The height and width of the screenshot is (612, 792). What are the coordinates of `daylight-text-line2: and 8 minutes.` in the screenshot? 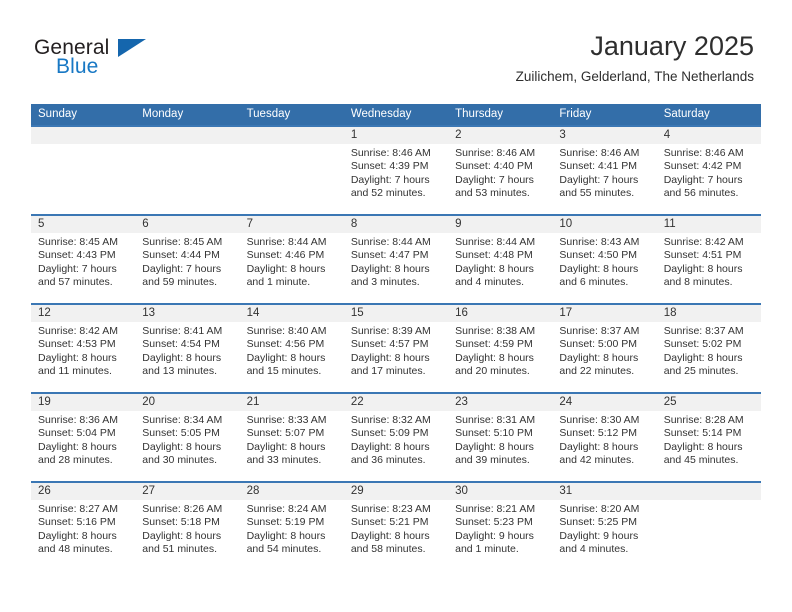 It's located at (698, 282).